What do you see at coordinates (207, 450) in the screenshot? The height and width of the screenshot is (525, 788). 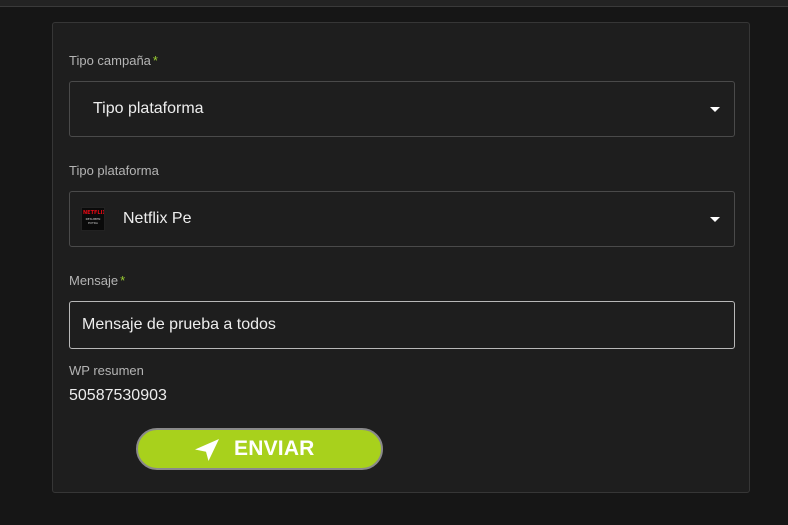 I see `send-icon` at bounding box center [207, 450].